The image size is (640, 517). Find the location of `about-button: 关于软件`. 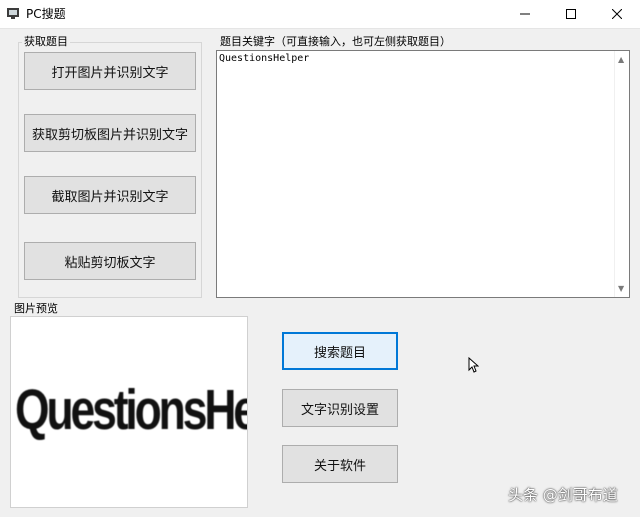

about-button: 关于软件 is located at coordinates (340, 464).